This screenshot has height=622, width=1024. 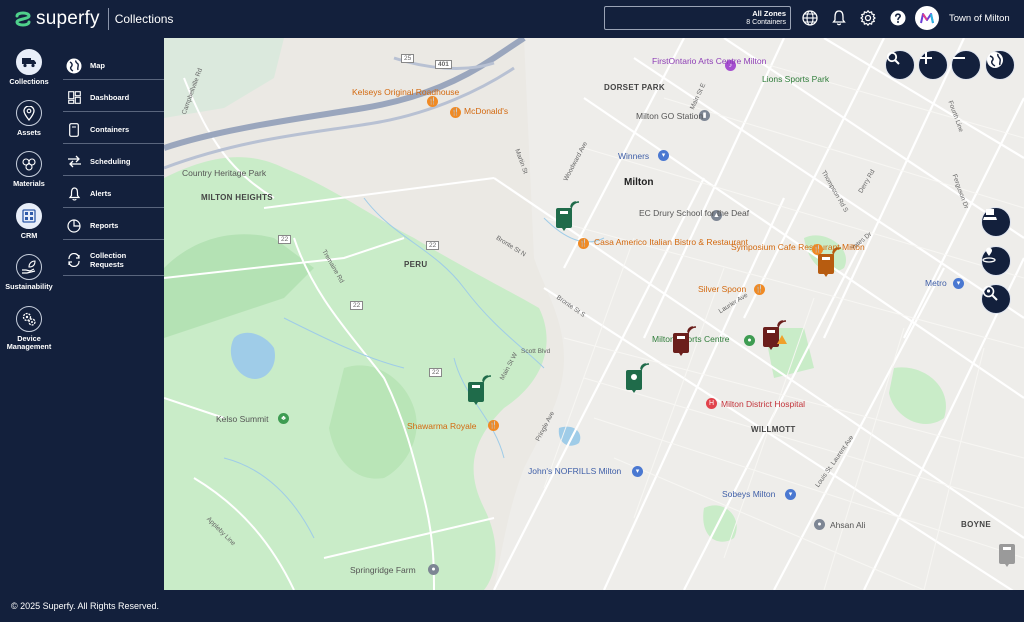 What do you see at coordinates (68, 18) in the screenshot?
I see `brand-name: superfy` at bounding box center [68, 18].